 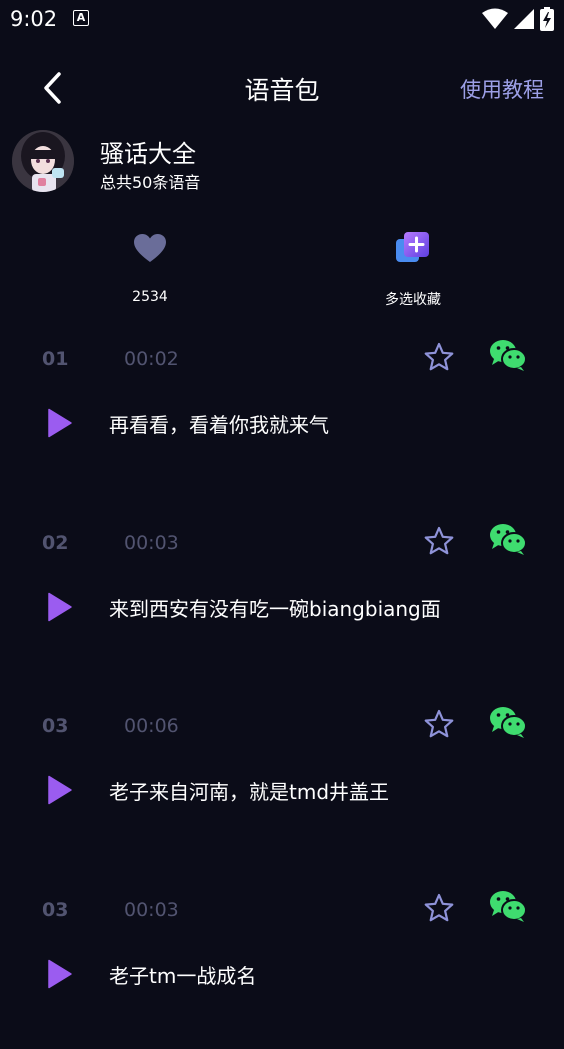 I want to click on voice-text: 再看看，看着你我就来气, so click(x=219, y=423).